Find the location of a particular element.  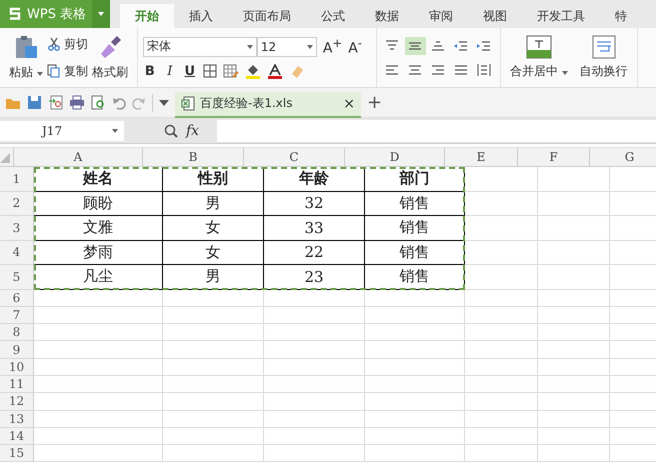

merge-center-button: 合并居中 is located at coordinates (539, 57).